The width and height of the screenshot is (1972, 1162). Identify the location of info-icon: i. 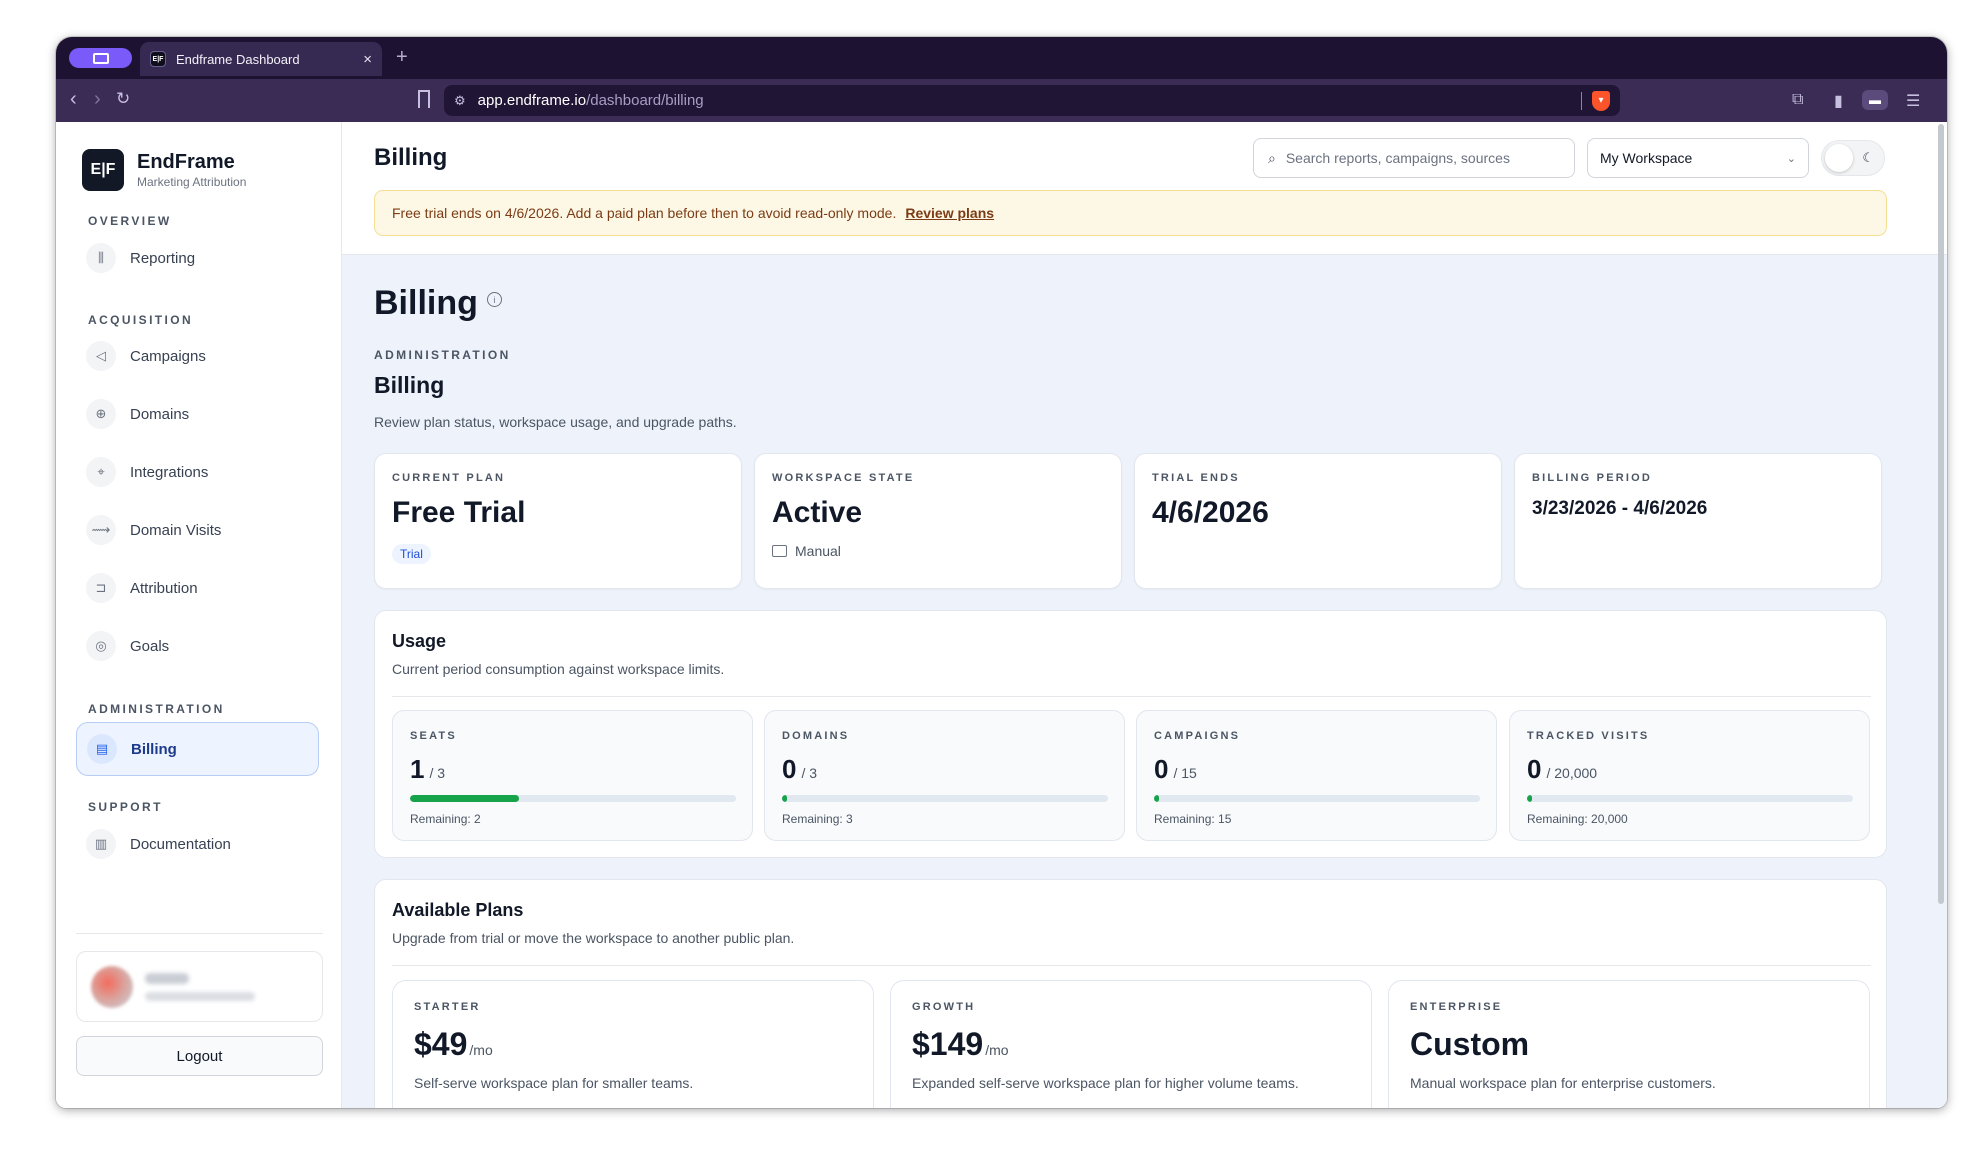
(494, 299).